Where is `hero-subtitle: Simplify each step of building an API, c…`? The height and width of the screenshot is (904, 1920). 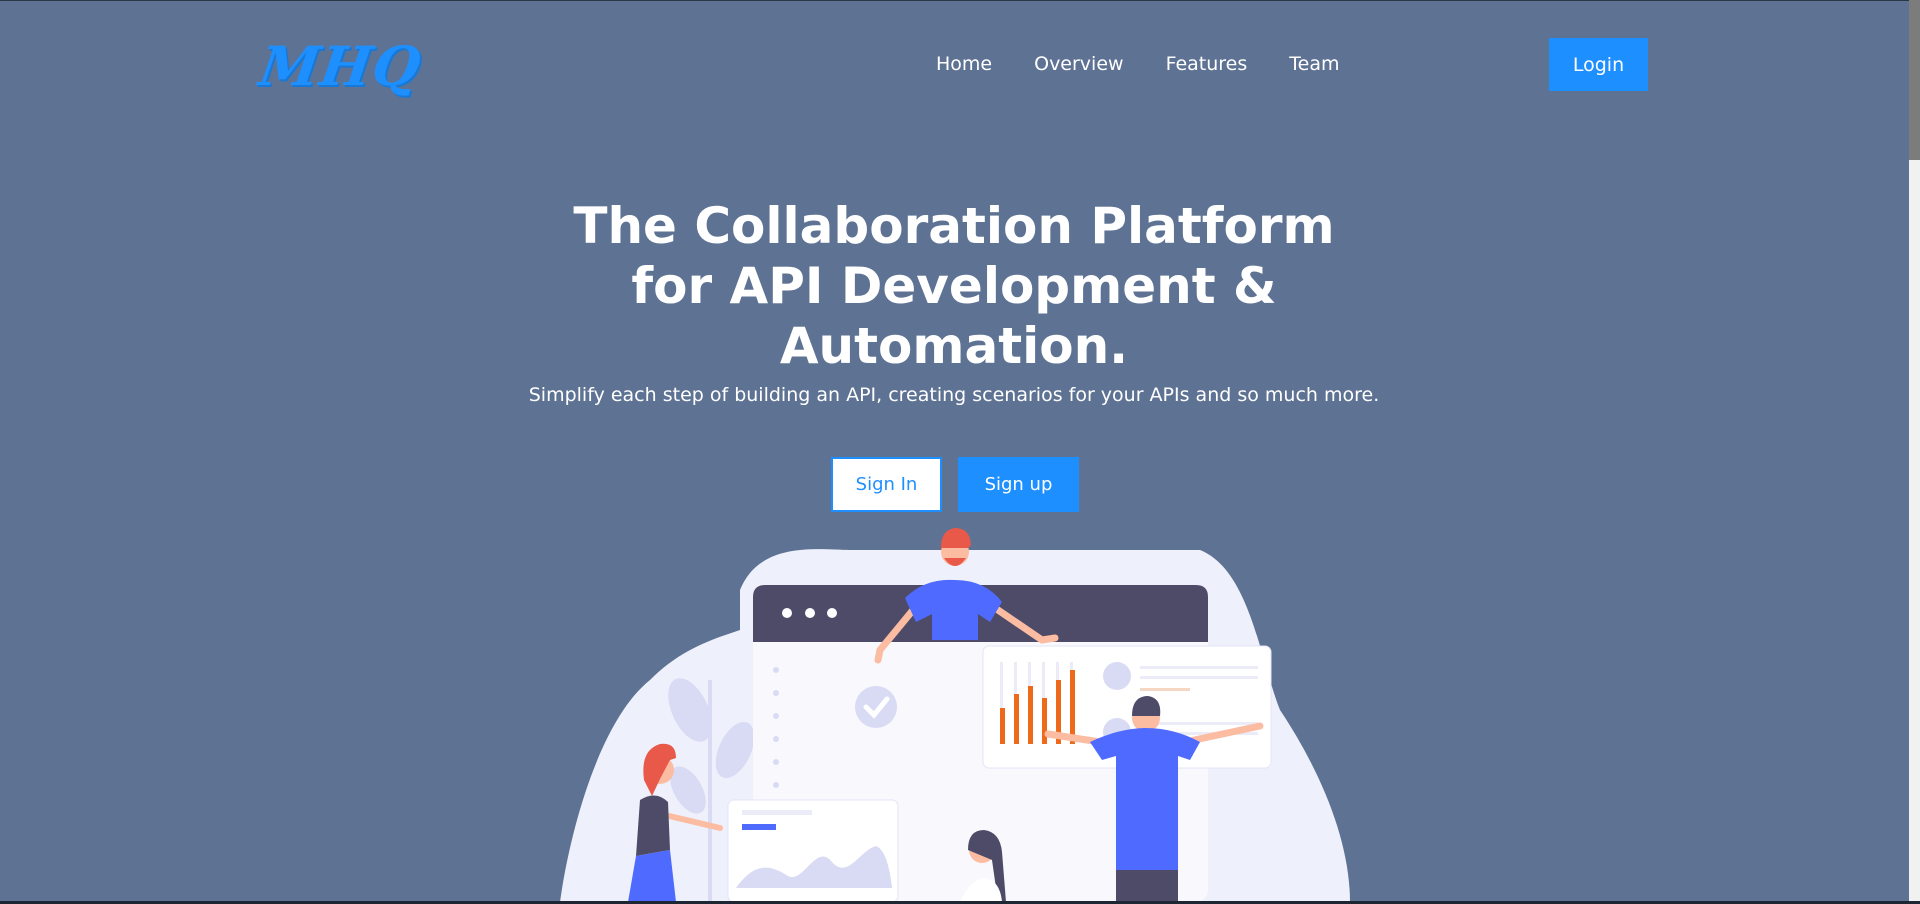
hero-subtitle: Simplify each step of building an API, c… is located at coordinates (954, 395).